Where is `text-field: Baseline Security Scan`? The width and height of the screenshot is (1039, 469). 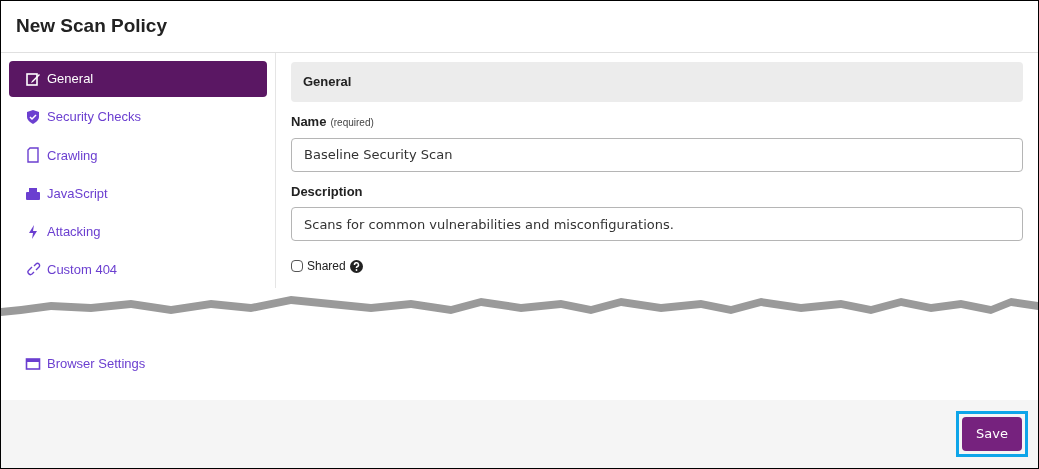
text-field: Baseline Security Scan is located at coordinates (657, 154).